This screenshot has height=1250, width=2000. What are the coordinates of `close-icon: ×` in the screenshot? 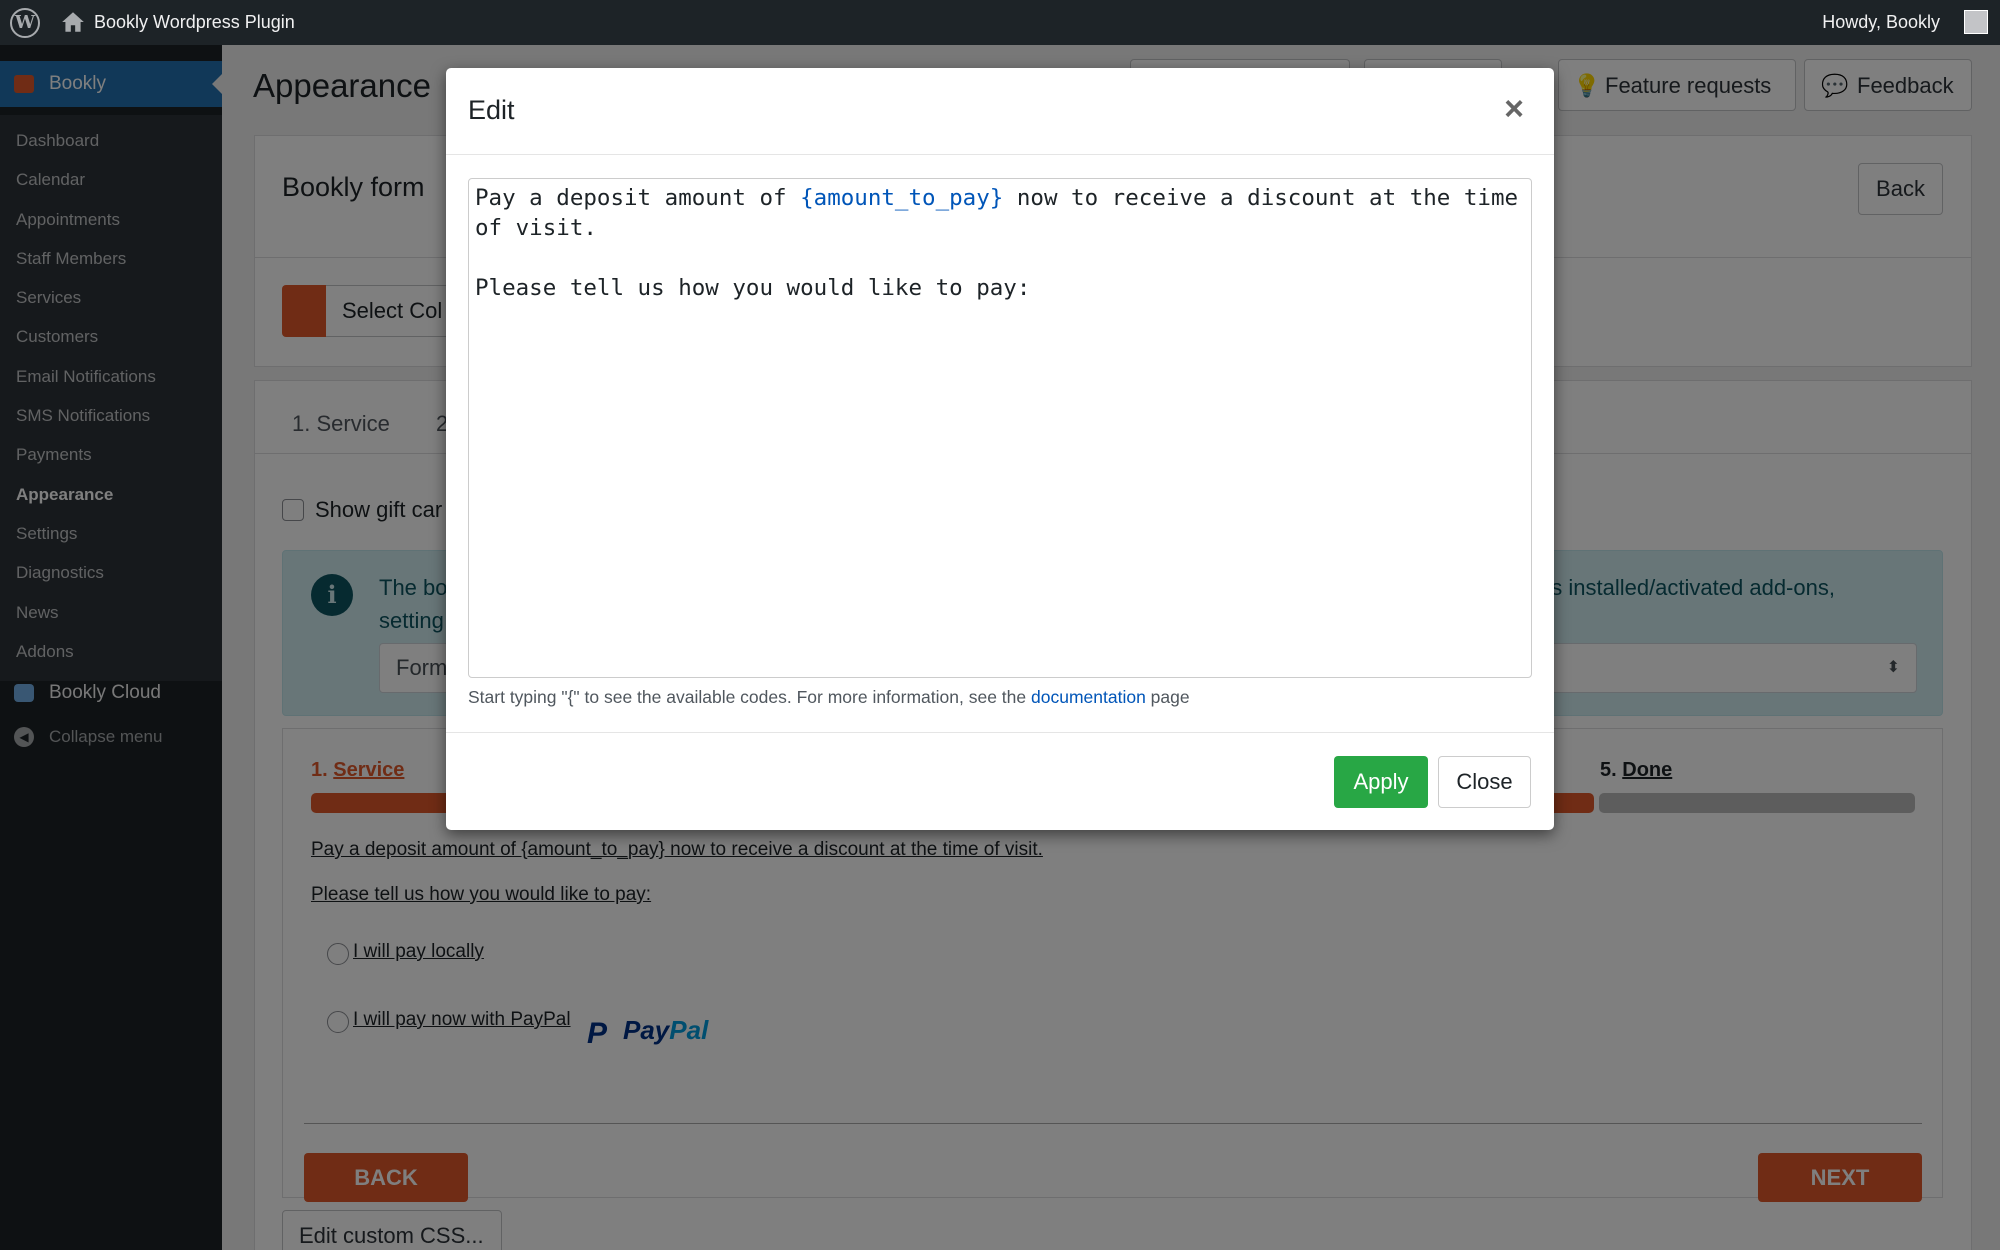 It's located at (1514, 109).